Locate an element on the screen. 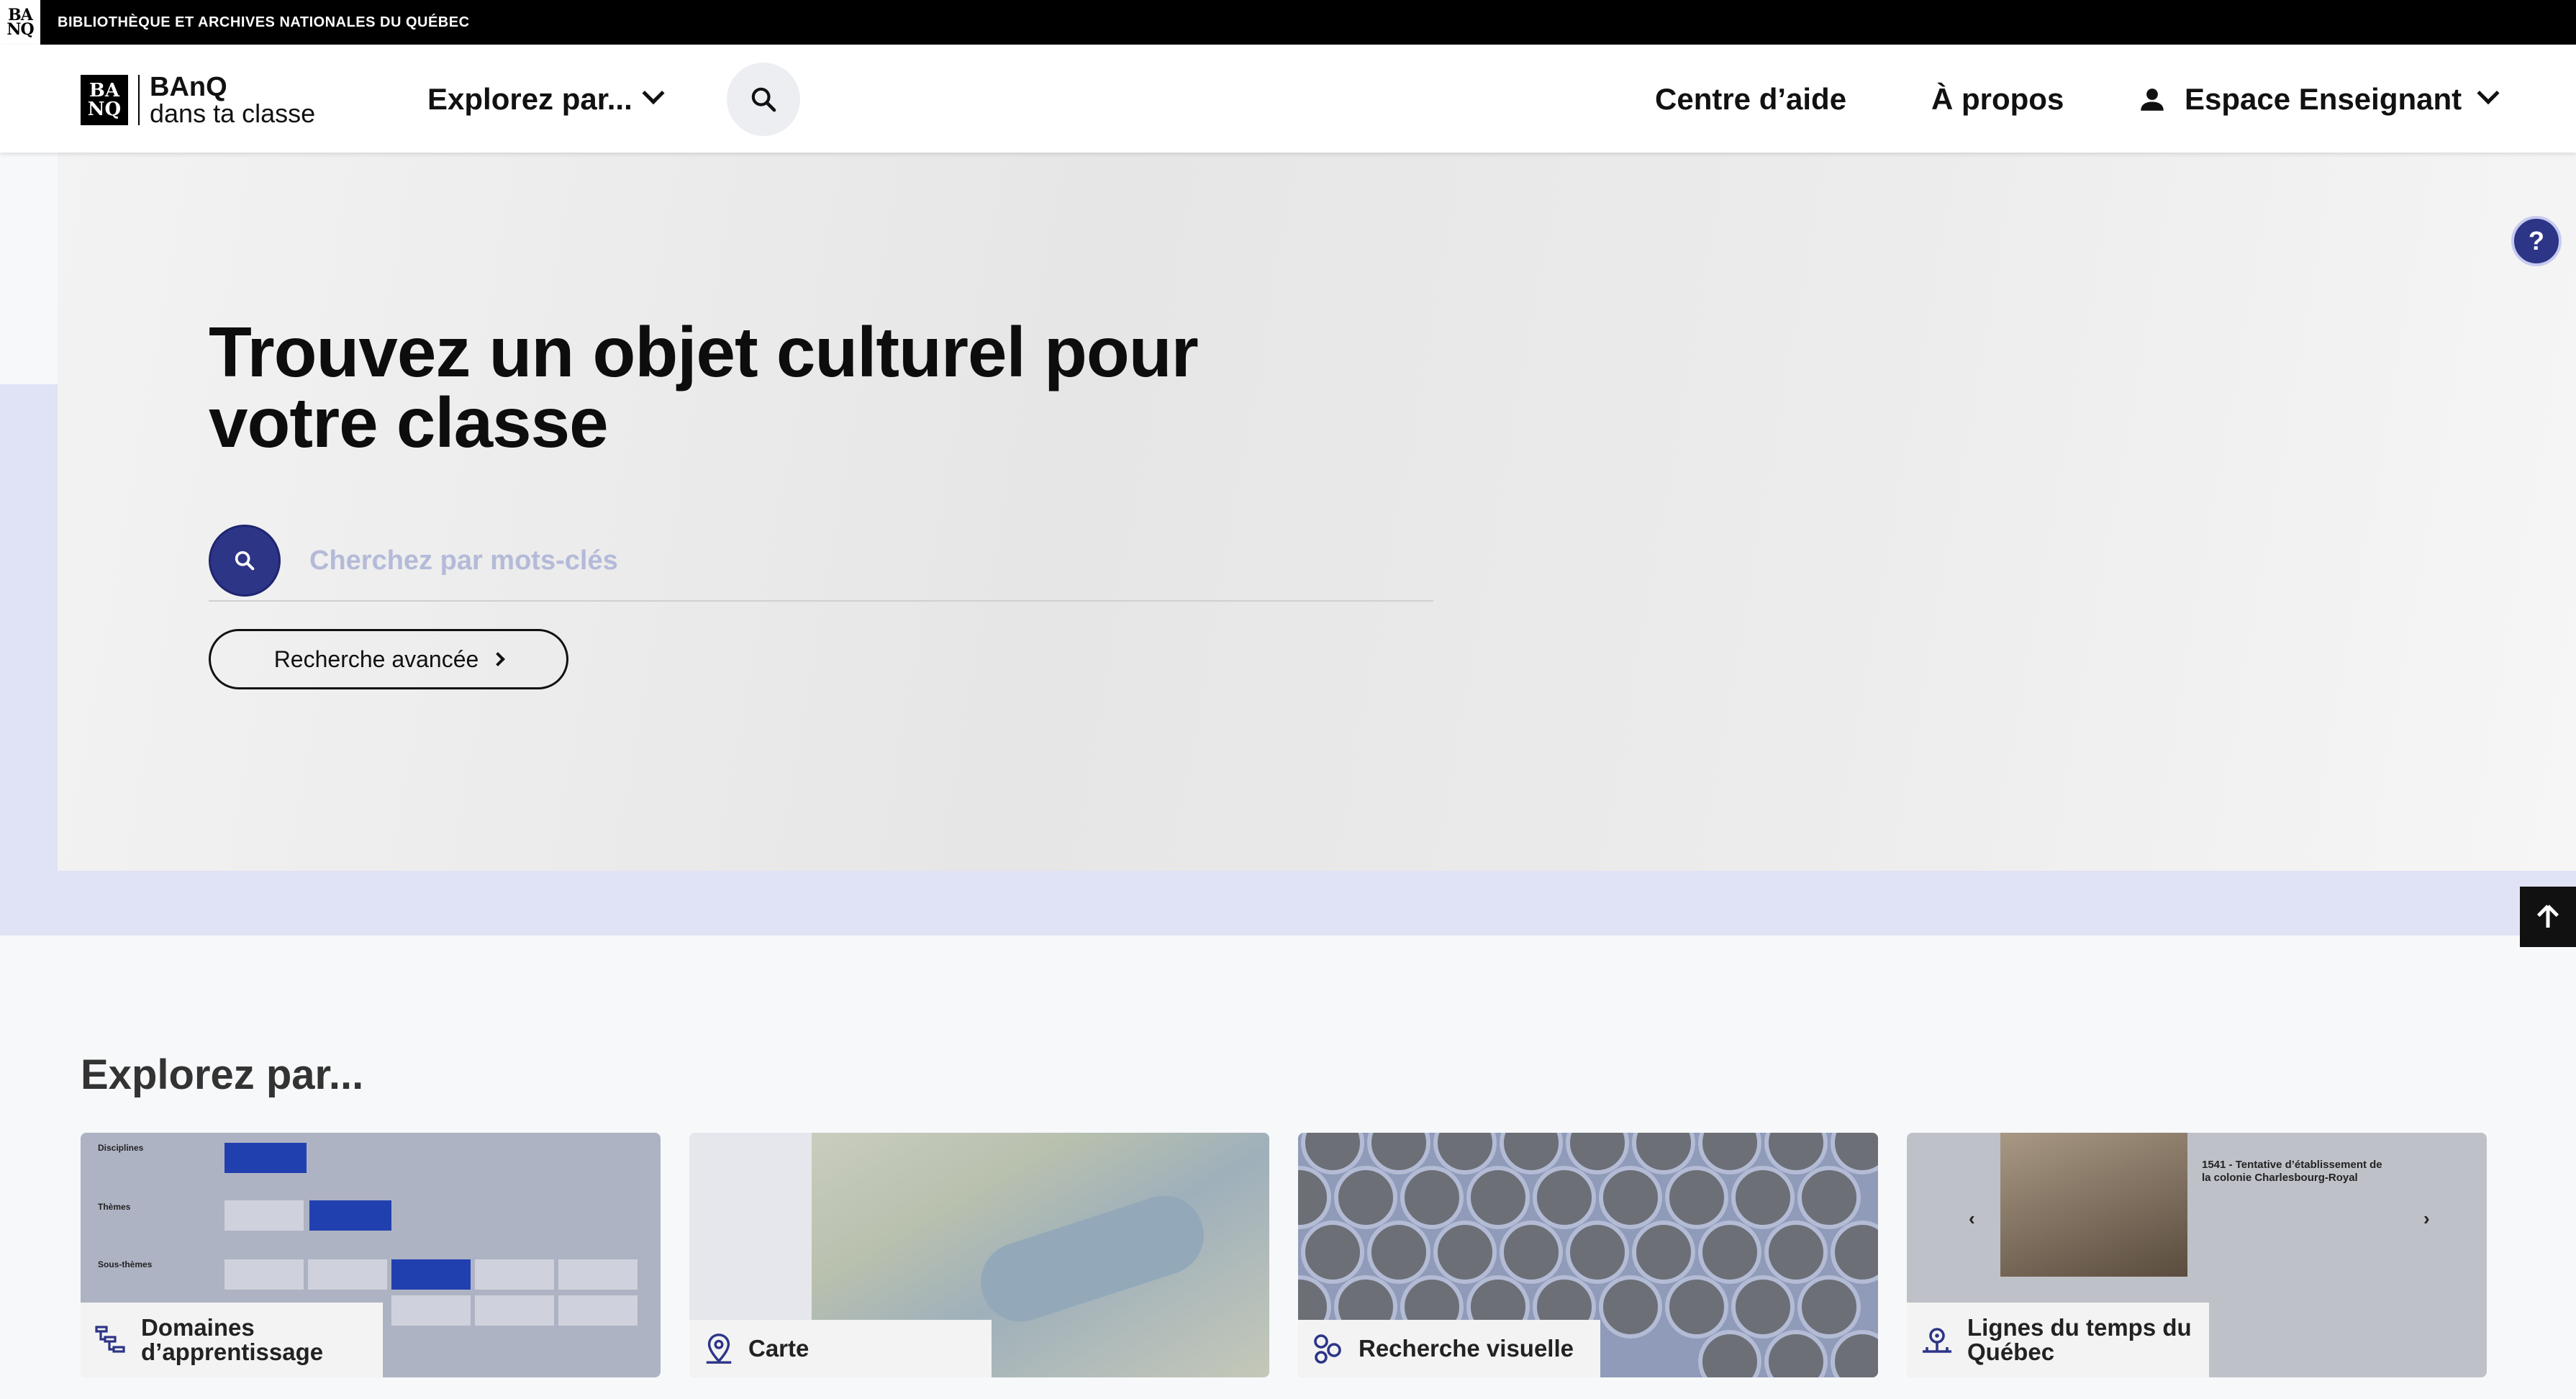  map-pin-icon is located at coordinates (719, 1349).